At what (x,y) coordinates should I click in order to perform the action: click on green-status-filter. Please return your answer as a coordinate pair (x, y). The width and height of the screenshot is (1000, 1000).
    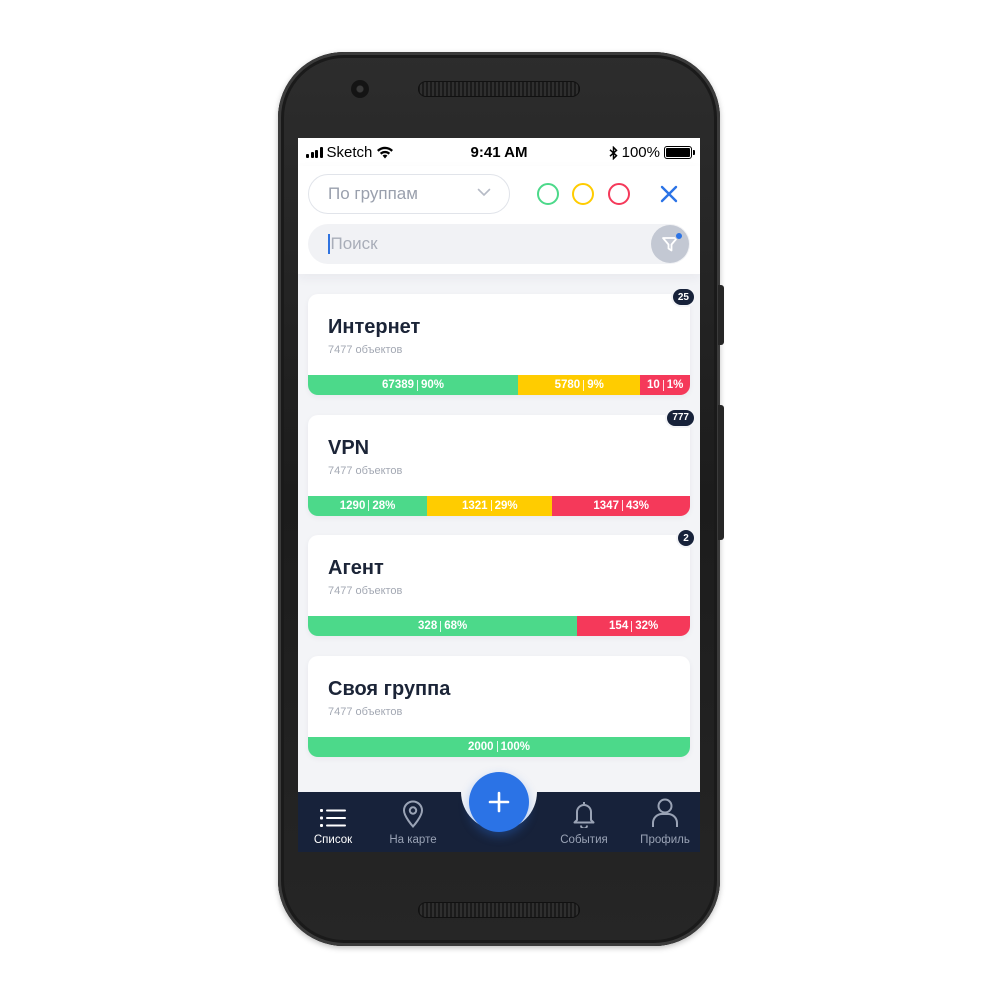
    Looking at the image, I should click on (548, 194).